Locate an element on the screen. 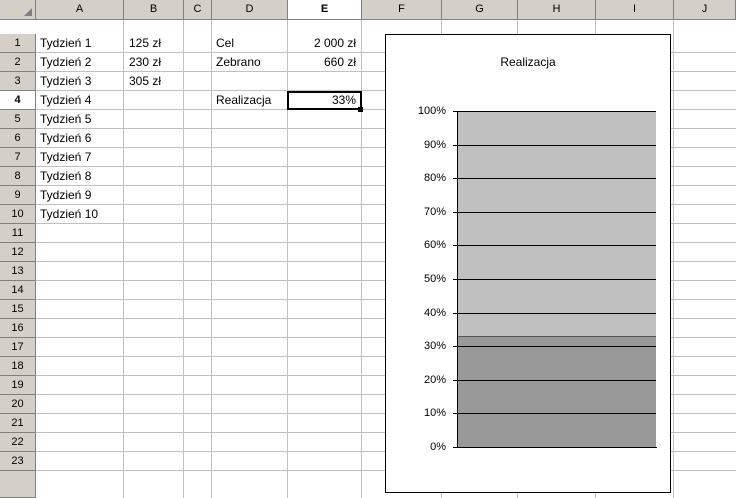 Image resolution: width=736 pixels, height=498 pixels. y-tick-label: 0% is located at coordinates (438, 447).